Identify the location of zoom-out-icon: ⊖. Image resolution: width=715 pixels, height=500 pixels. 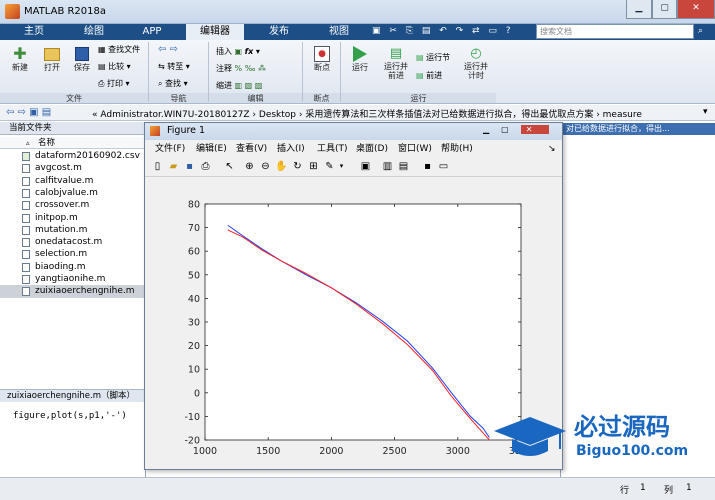
(265, 166).